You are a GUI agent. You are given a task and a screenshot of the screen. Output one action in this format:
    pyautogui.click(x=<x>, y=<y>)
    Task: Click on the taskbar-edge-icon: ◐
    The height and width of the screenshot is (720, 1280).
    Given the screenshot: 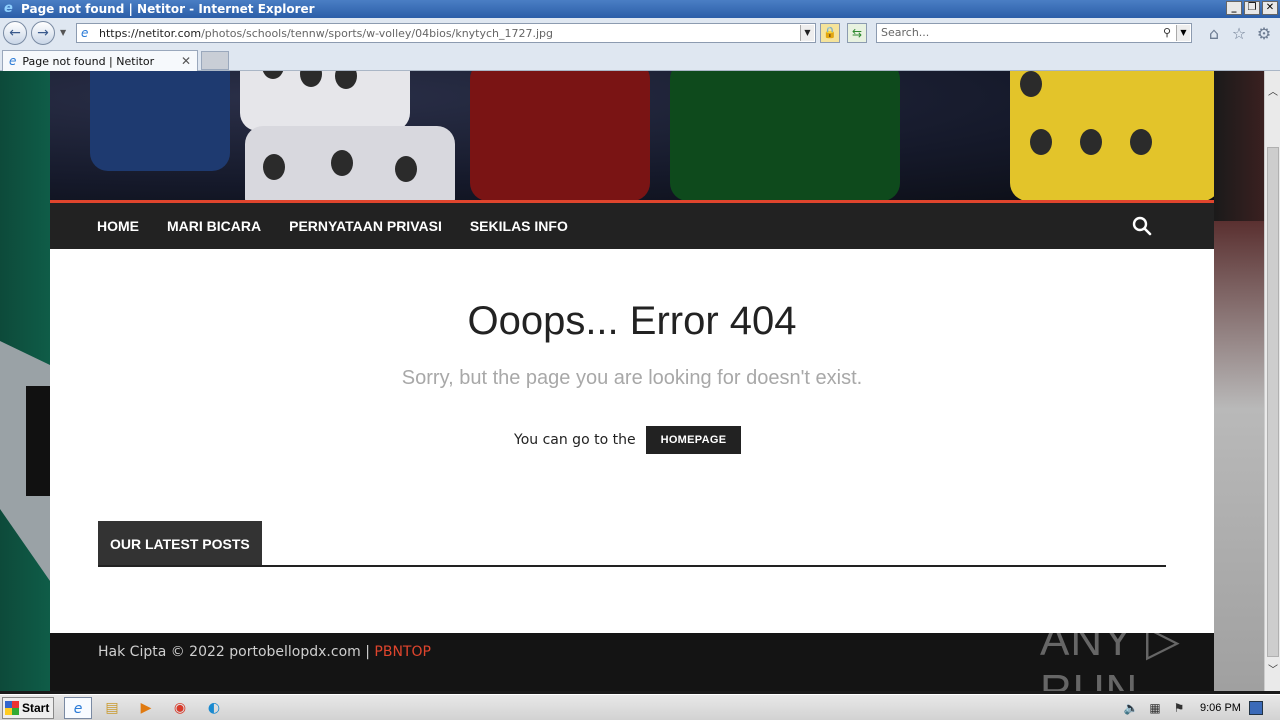 What is the action you would take?
    pyautogui.click(x=214, y=708)
    